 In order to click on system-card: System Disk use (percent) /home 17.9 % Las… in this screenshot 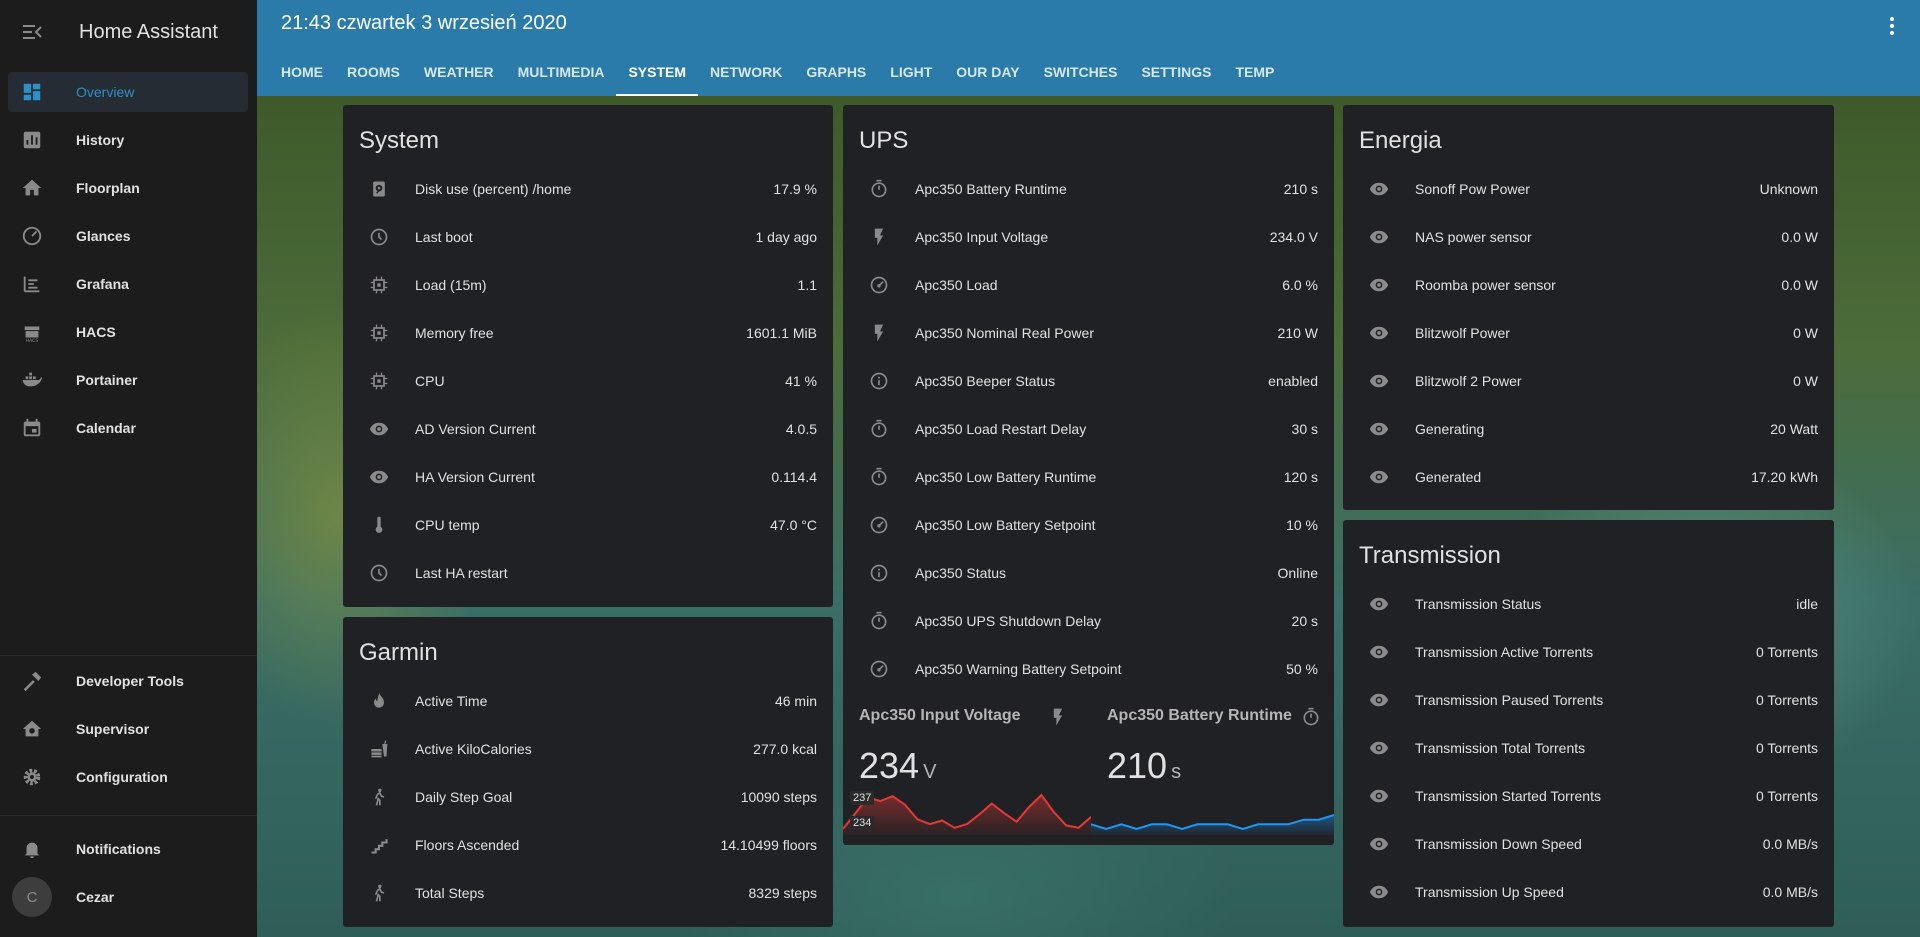, I will do `click(588, 356)`.